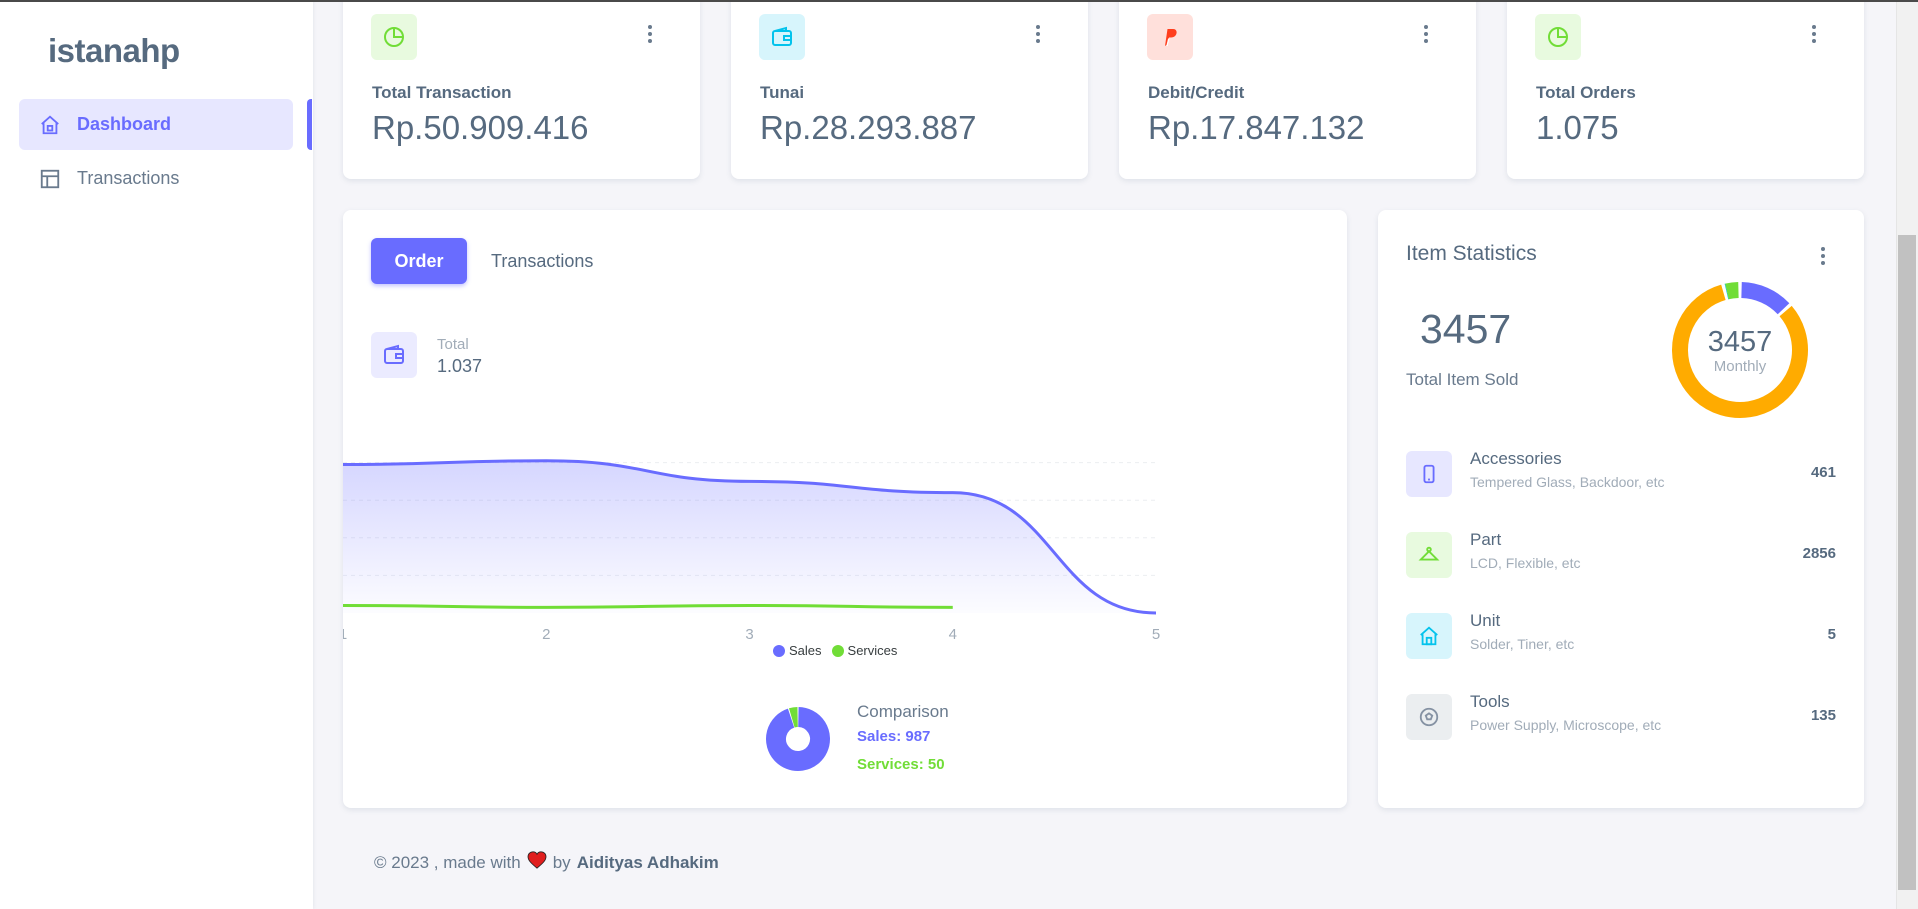 Image resolution: width=1918 pixels, height=909 pixels. I want to click on services-line, so click(648, 606).